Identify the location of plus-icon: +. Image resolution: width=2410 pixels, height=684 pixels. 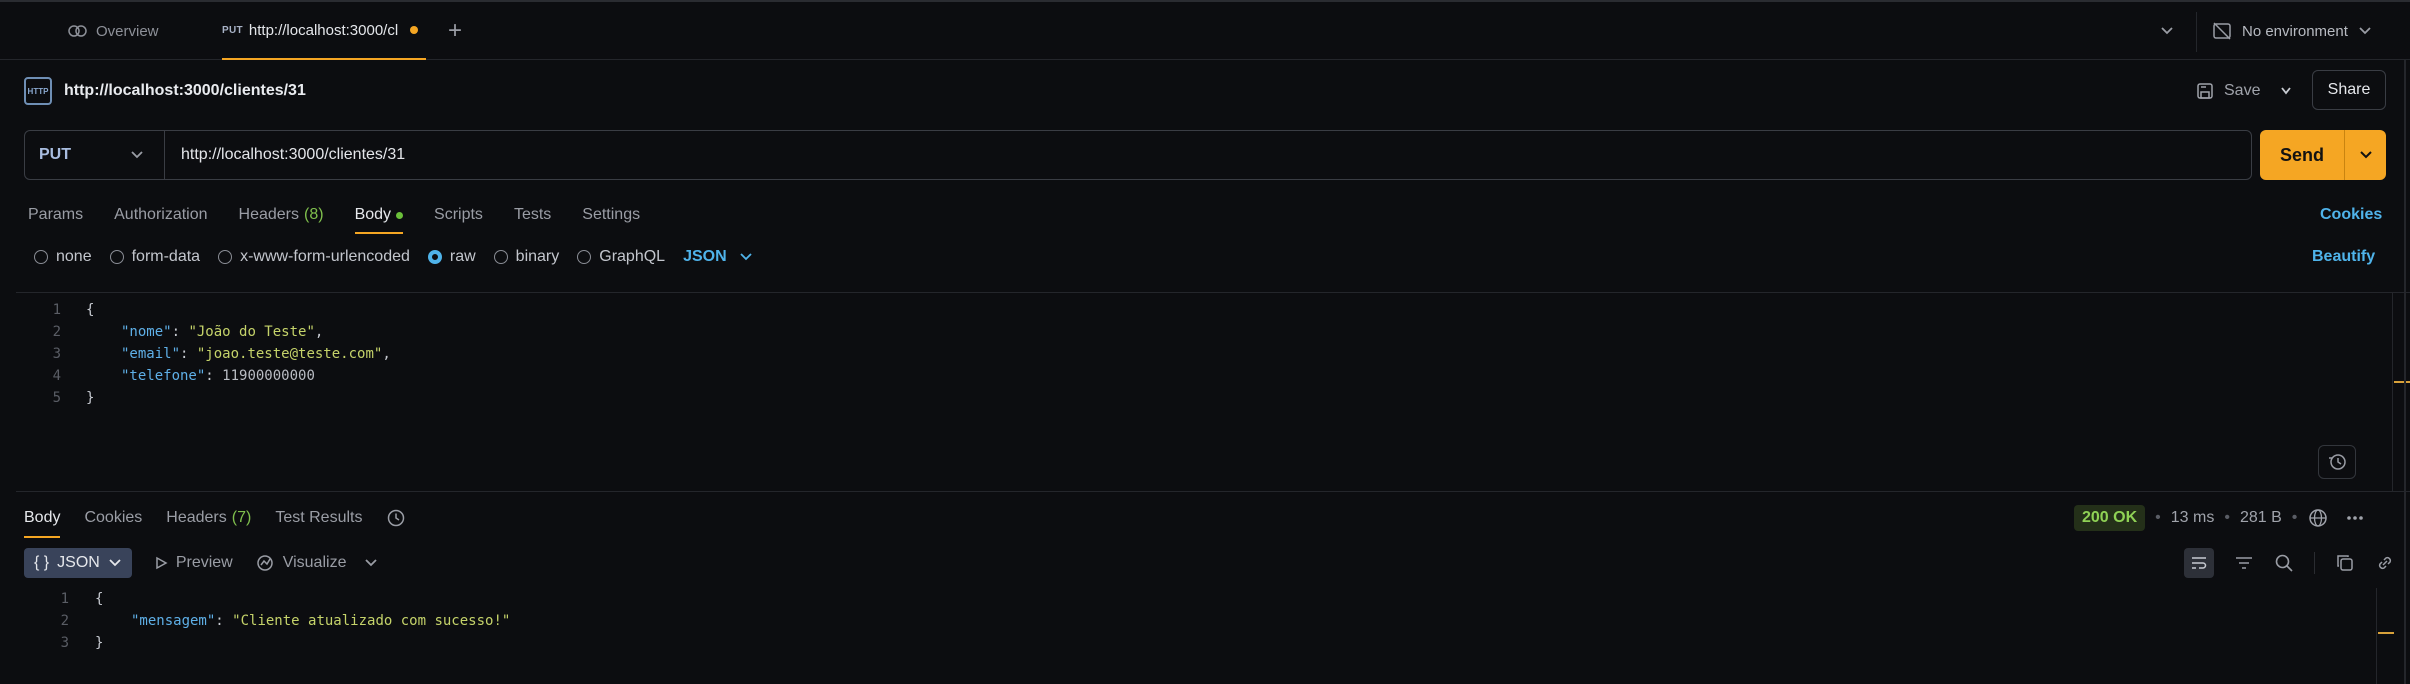
(455, 30).